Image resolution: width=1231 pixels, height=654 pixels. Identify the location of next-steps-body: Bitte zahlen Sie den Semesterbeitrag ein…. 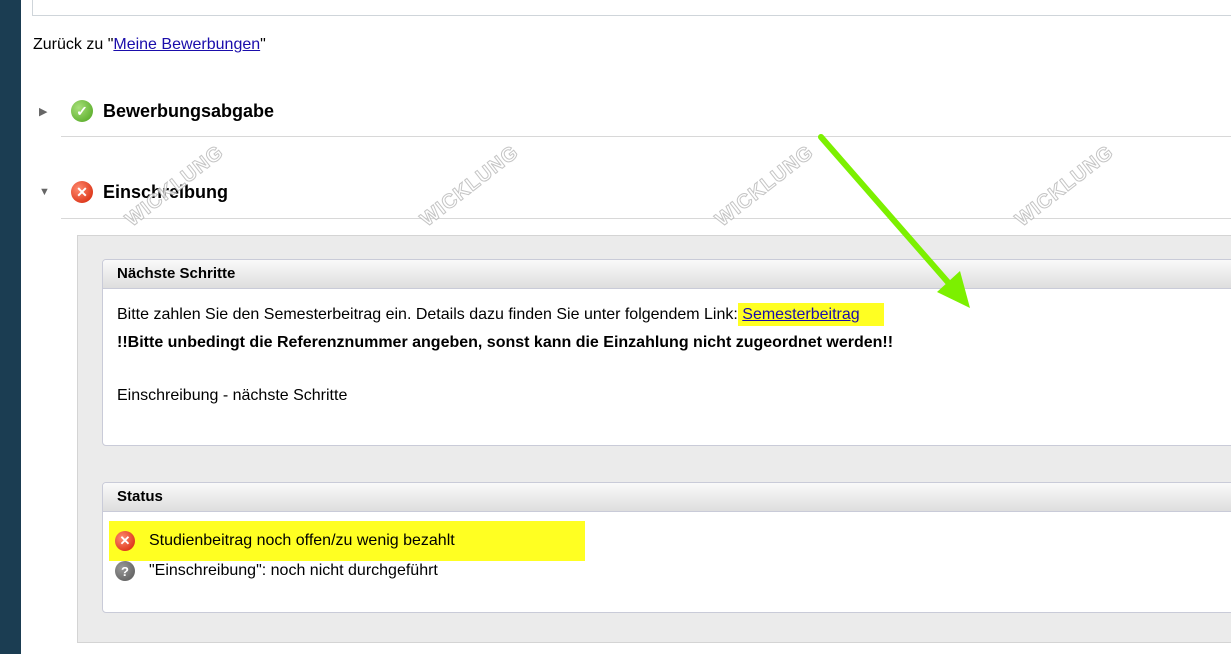
(667, 354).